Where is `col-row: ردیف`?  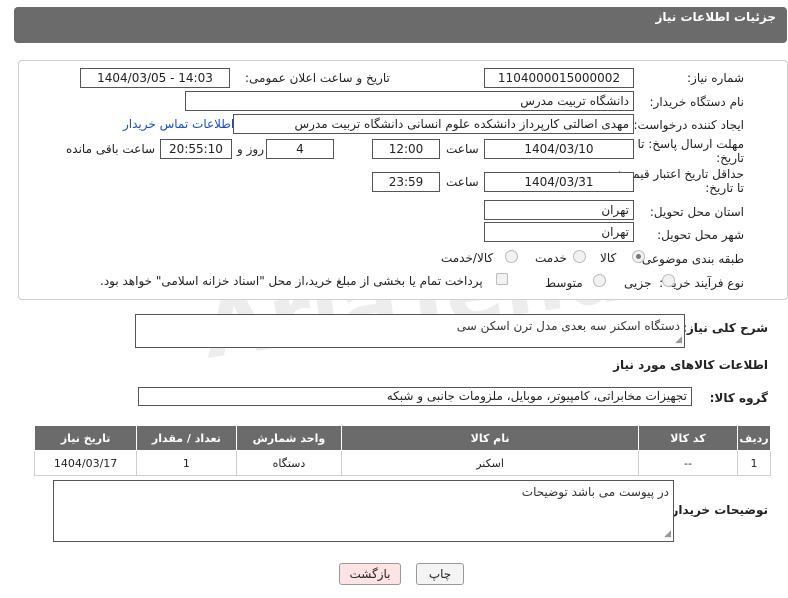 col-row: ردیف is located at coordinates (754, 438).